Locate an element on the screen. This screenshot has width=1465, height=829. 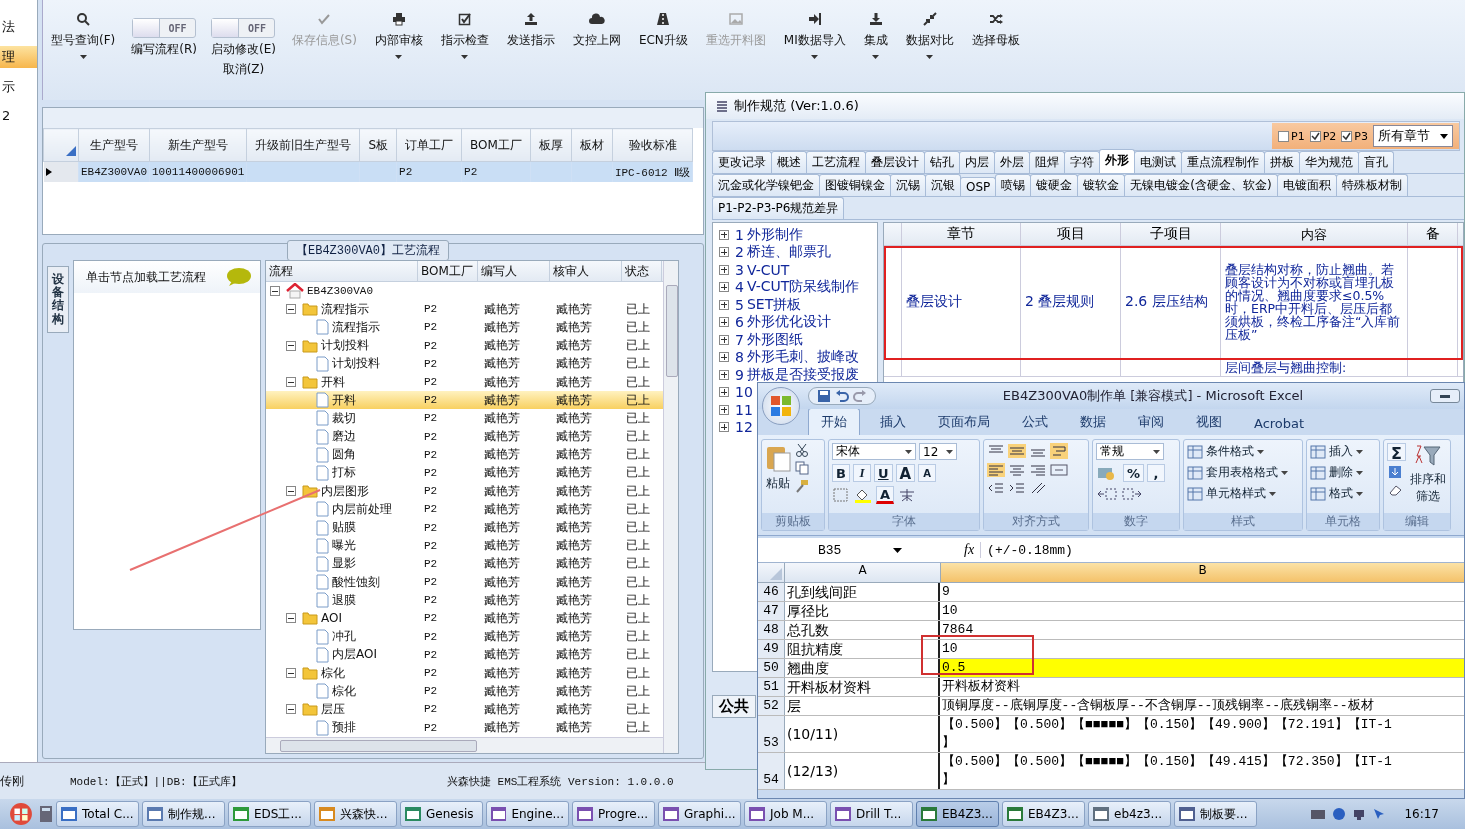
tree-row: 圆角 P2 臧艳芳 臧艳芳 已上 is located at coordinates (464, 454).